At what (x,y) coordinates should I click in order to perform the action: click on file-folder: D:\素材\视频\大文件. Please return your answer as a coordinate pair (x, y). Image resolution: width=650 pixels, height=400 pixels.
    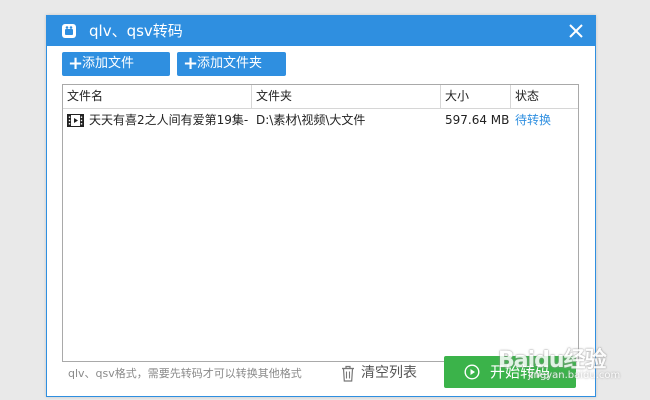
    Looking at the image, I should click on (311, 120).